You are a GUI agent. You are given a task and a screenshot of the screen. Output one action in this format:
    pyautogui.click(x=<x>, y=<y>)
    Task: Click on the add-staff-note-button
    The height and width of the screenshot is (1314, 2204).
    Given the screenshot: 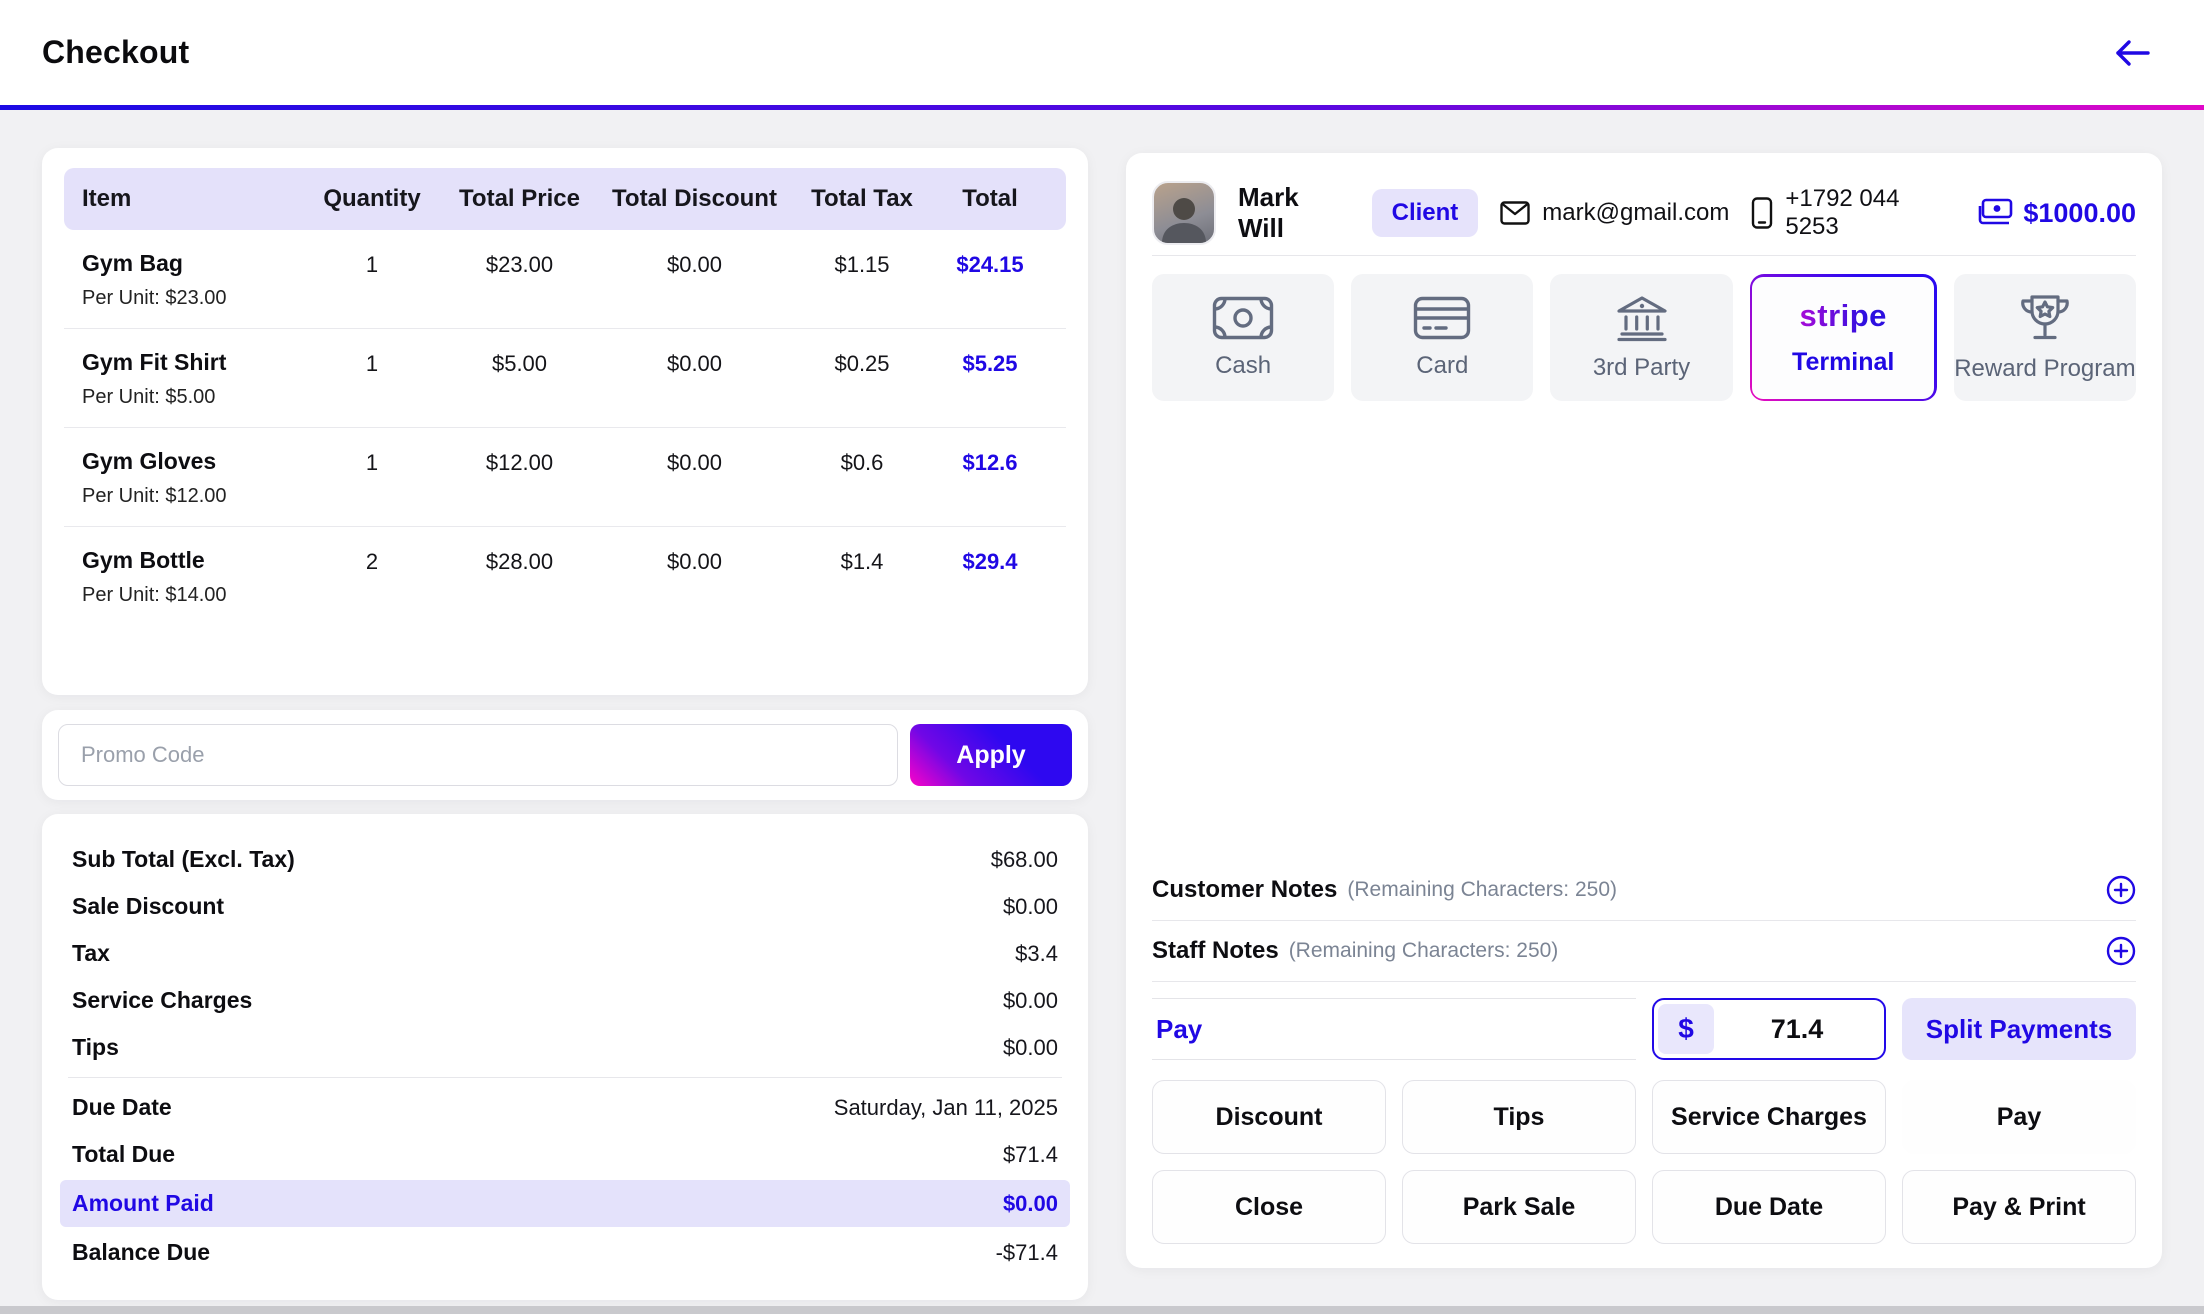 What is the action you would take?
    pyautogui.click(x=2121, y=951)
    